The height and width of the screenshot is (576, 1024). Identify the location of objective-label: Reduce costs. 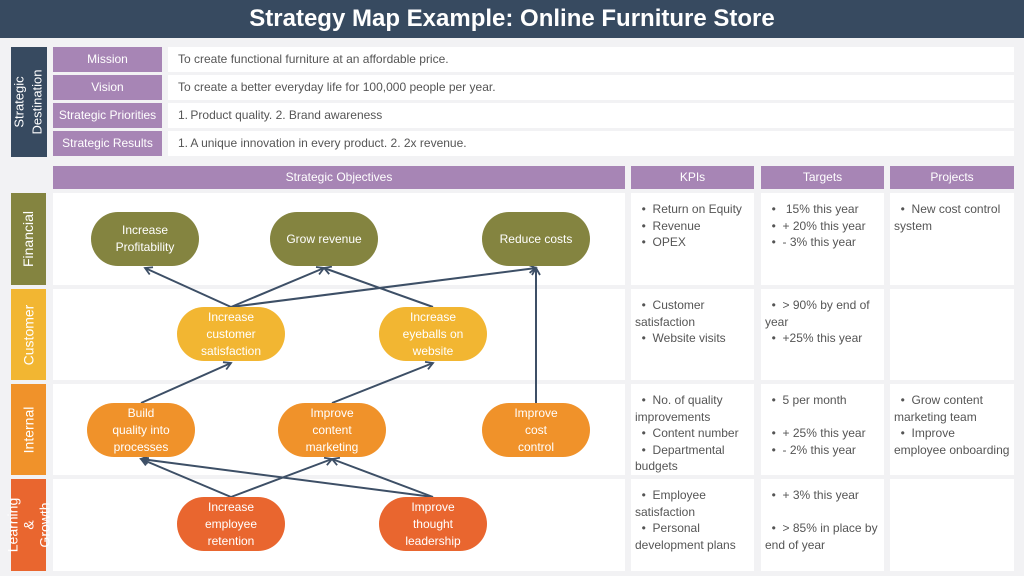
(536, 238).